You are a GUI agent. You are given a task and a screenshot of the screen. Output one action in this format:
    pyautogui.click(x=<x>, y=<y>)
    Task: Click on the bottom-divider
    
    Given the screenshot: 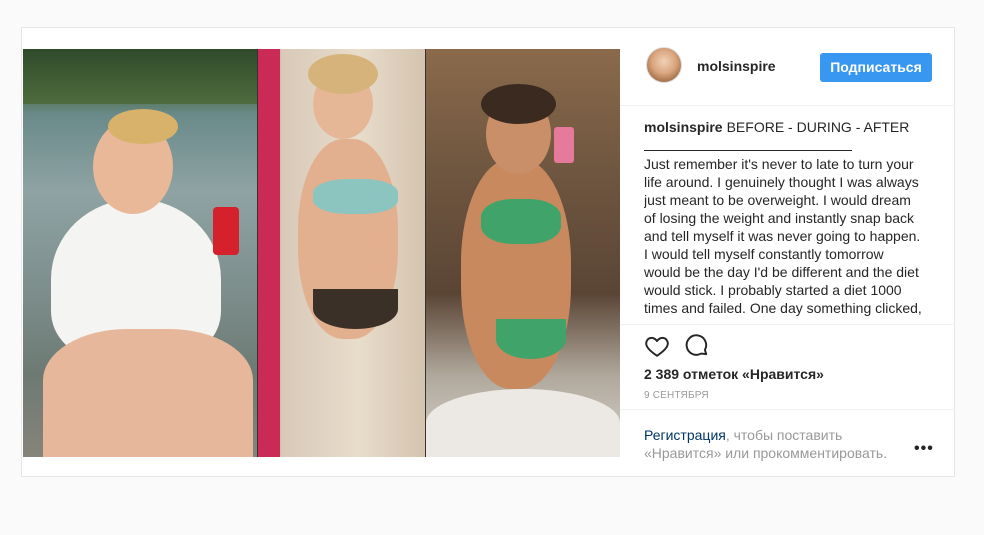 What is the action you would take?
    pyautogui.click(x=787, y=409)
    